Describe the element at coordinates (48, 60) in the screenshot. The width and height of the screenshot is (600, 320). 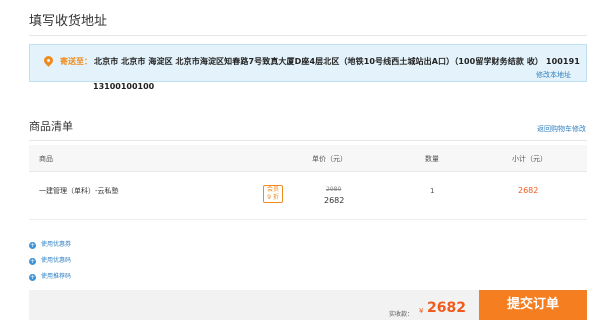
I see `location-pin-icon` at that location.